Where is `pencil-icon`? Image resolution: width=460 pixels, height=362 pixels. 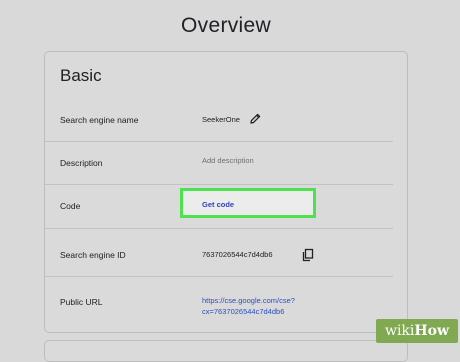
pencil-icon is located at coordinates (255, 119).